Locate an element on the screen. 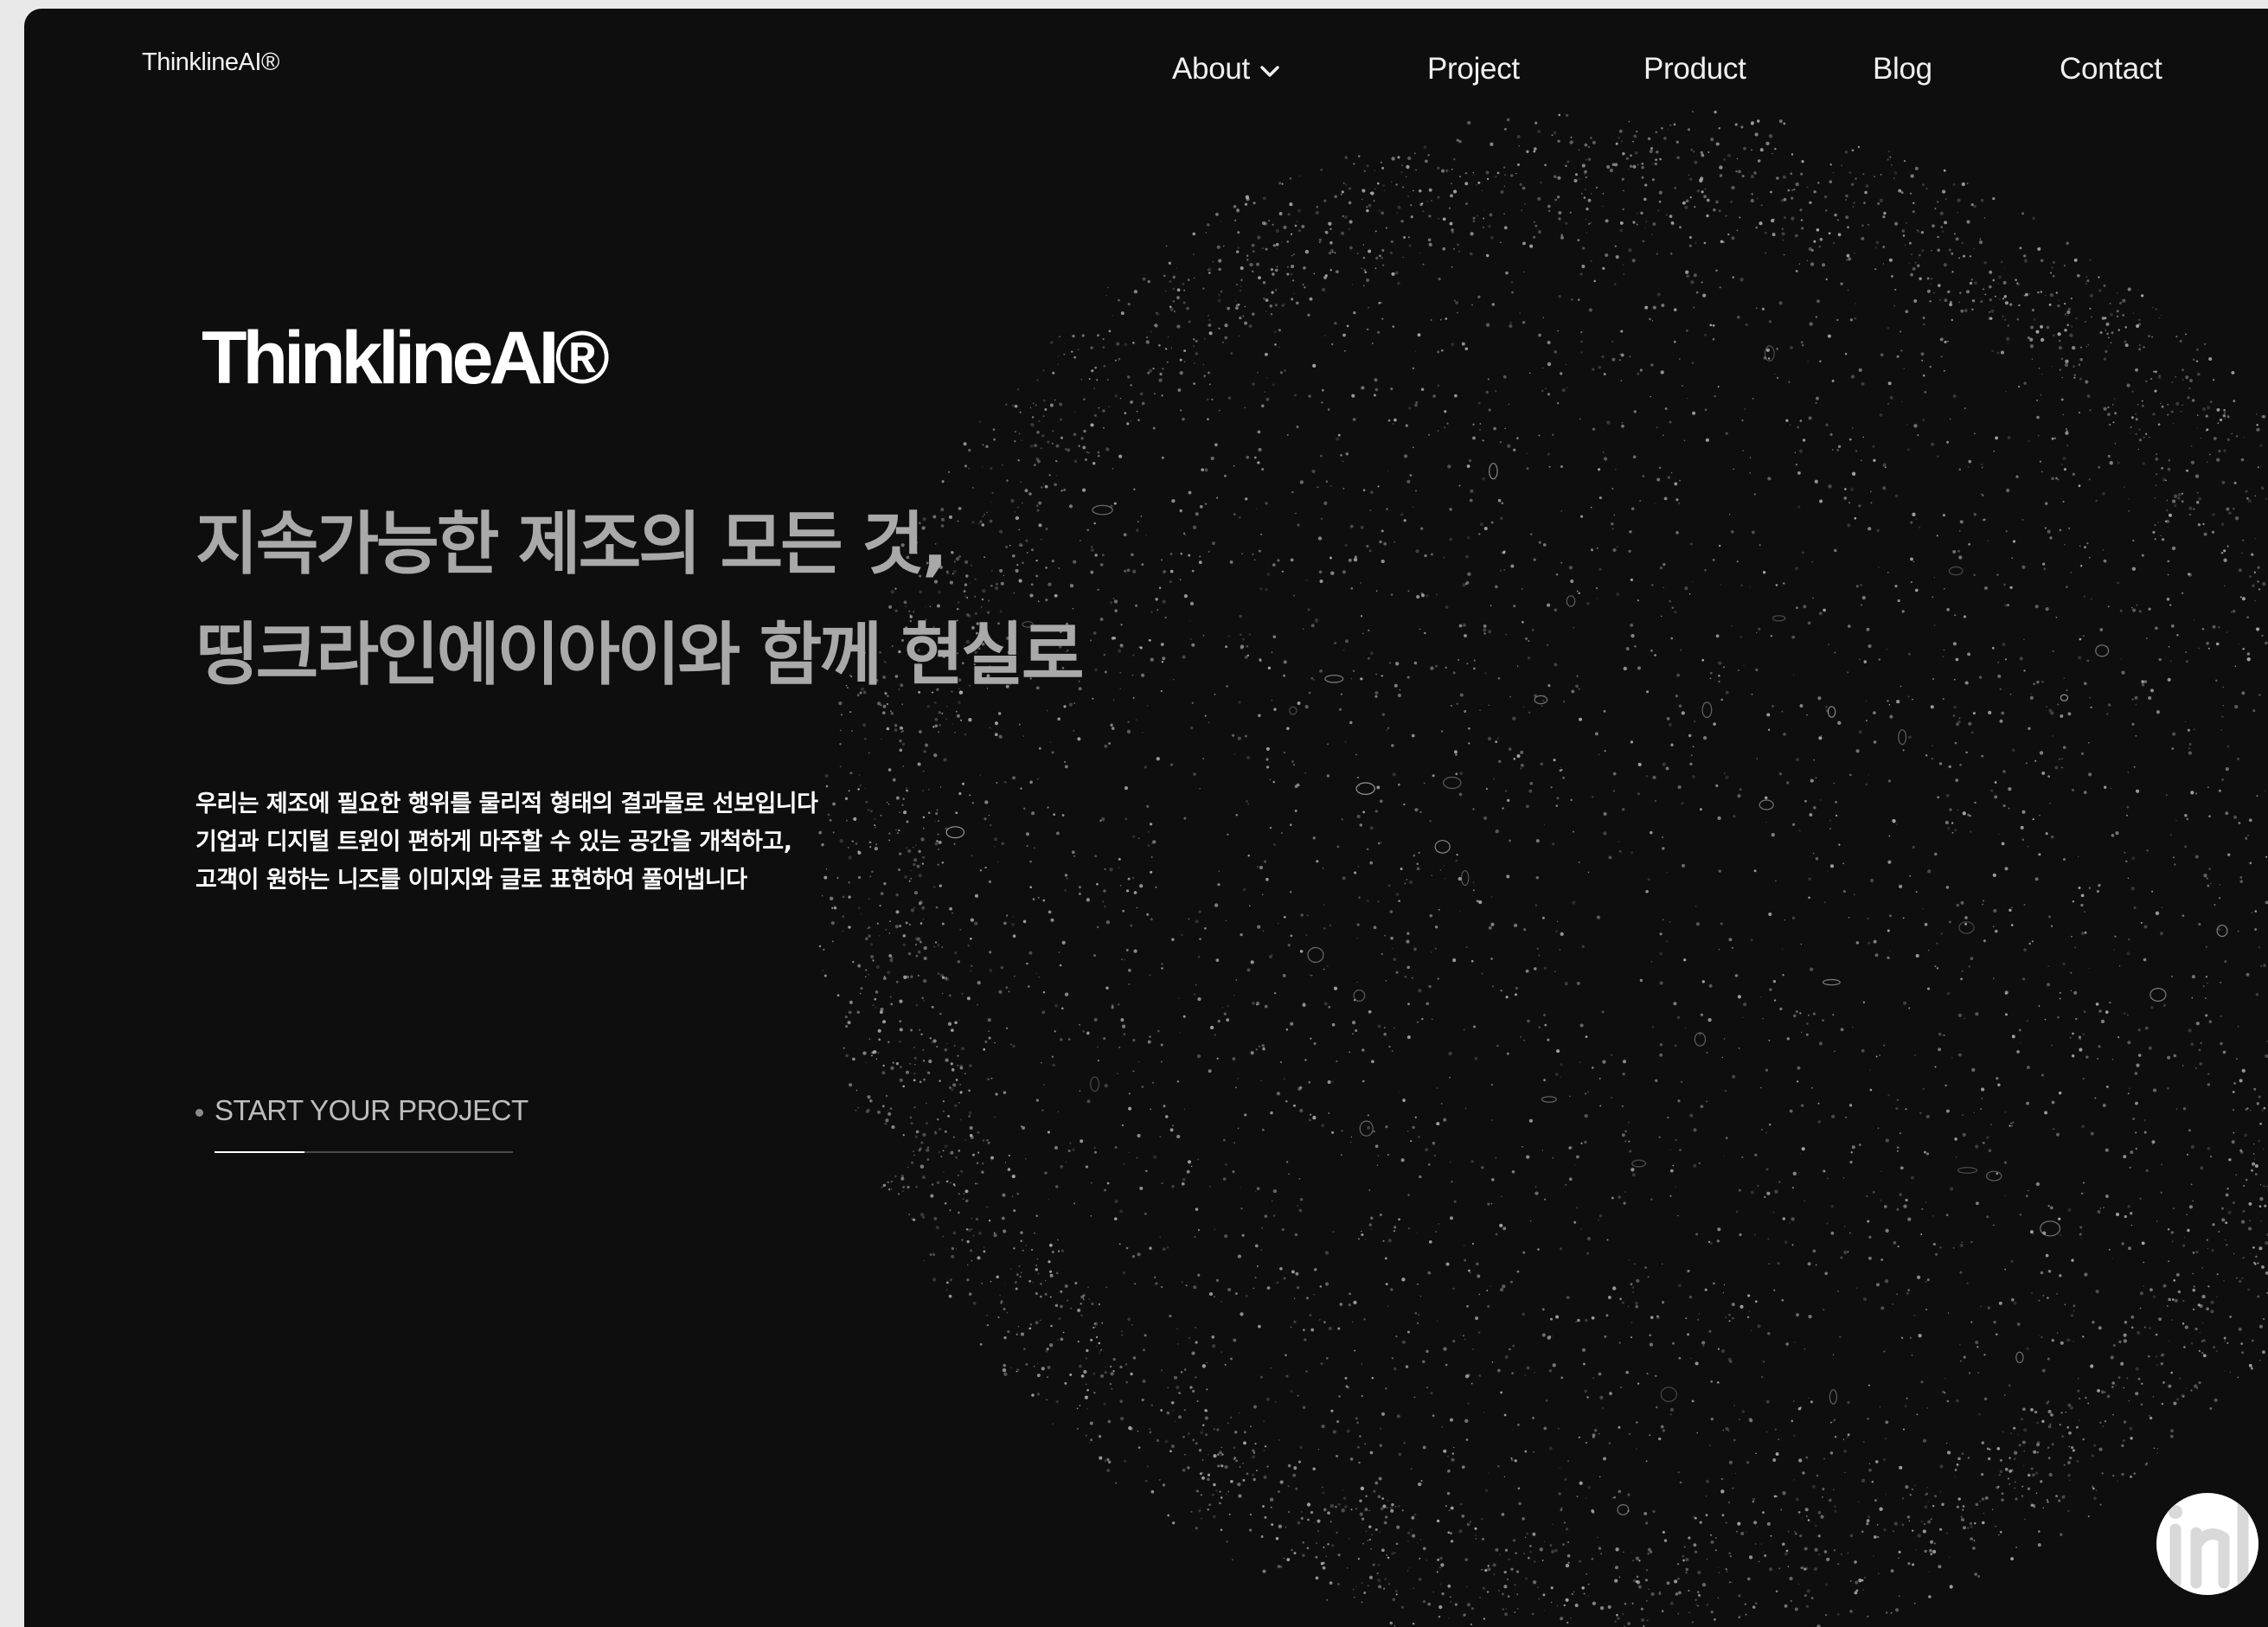 This screenshot has width=2268, height=1627. chat-widget-icon is located at coordinates (2207, 1544).